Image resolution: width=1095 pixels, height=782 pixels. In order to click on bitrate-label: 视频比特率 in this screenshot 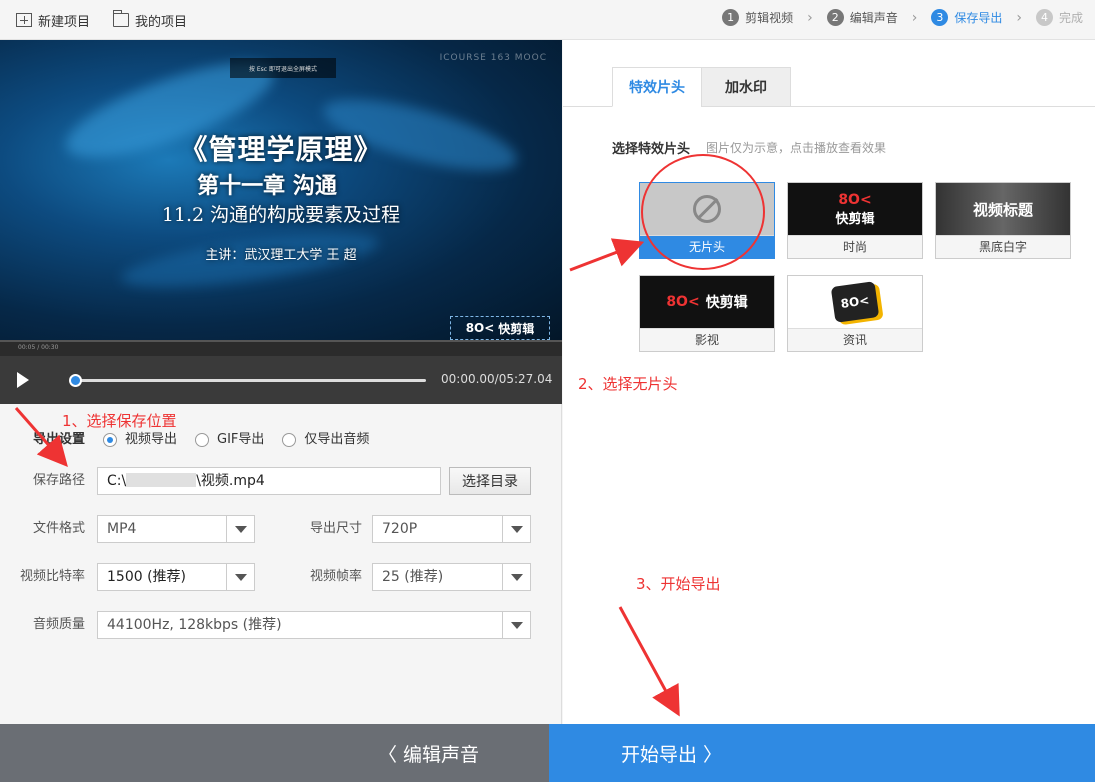, I will do `click(52, 576)`.